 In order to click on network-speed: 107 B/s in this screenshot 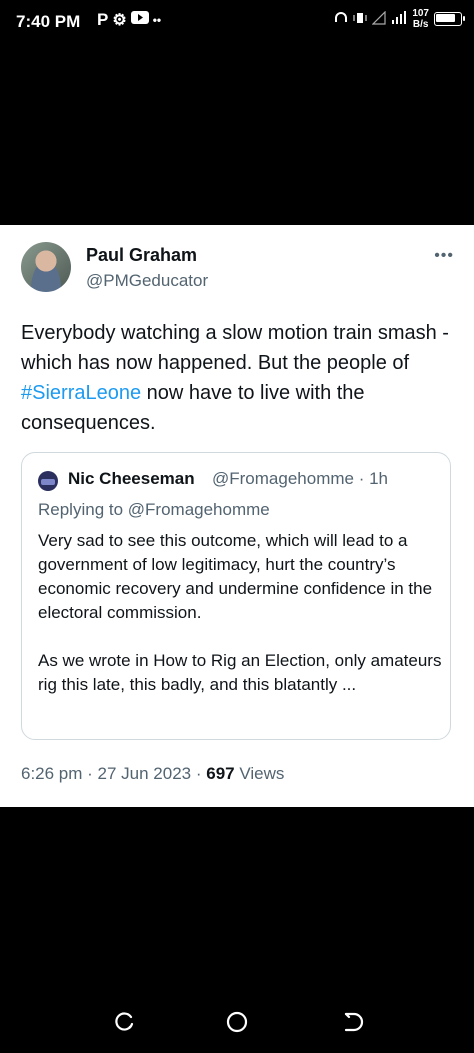, I will do `click(420, 19)`.